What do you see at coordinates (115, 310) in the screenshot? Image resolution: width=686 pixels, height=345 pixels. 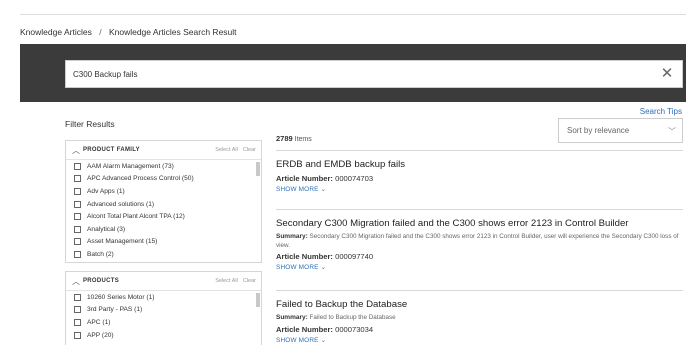 I see `facet-item-label: 3rd Party - PAS (1)` at bounding box center [115, 310].